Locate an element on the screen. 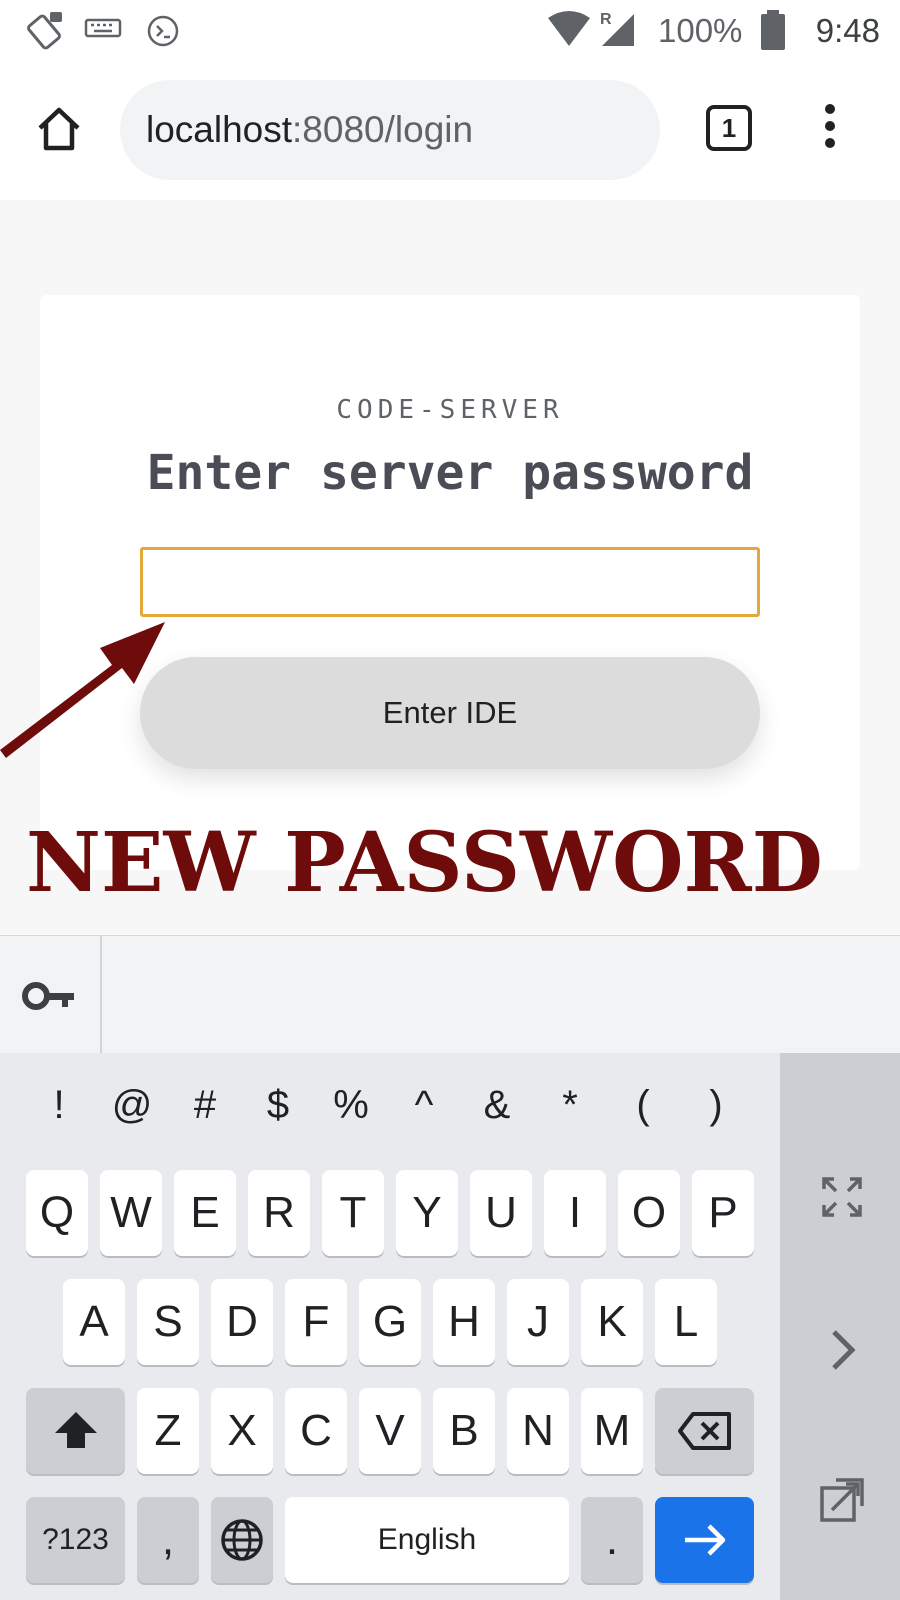 The image size is (900, 1600). key-letter: K is located at coordinates (612, 1322).